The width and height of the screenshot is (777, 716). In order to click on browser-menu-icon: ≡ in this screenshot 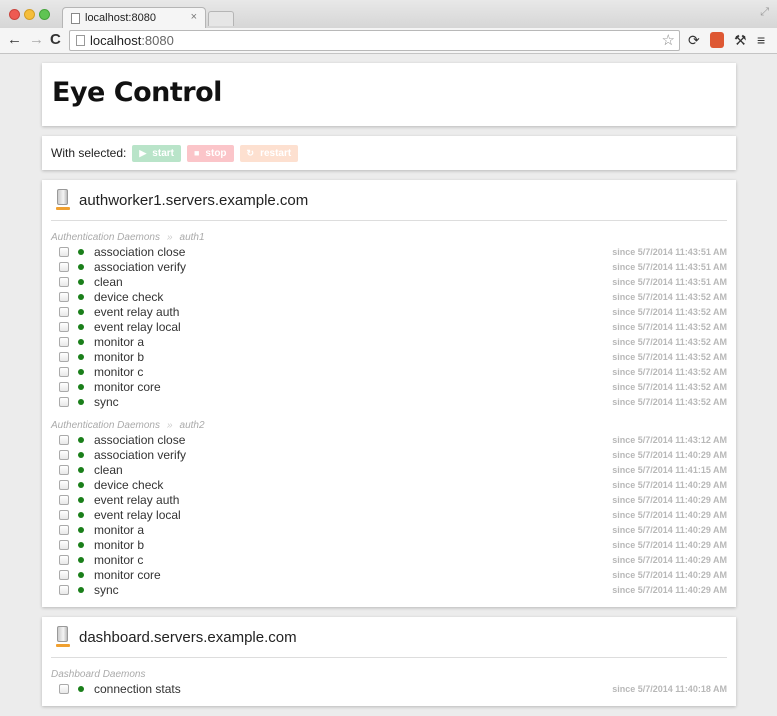, I will do `click(761, 40)`.